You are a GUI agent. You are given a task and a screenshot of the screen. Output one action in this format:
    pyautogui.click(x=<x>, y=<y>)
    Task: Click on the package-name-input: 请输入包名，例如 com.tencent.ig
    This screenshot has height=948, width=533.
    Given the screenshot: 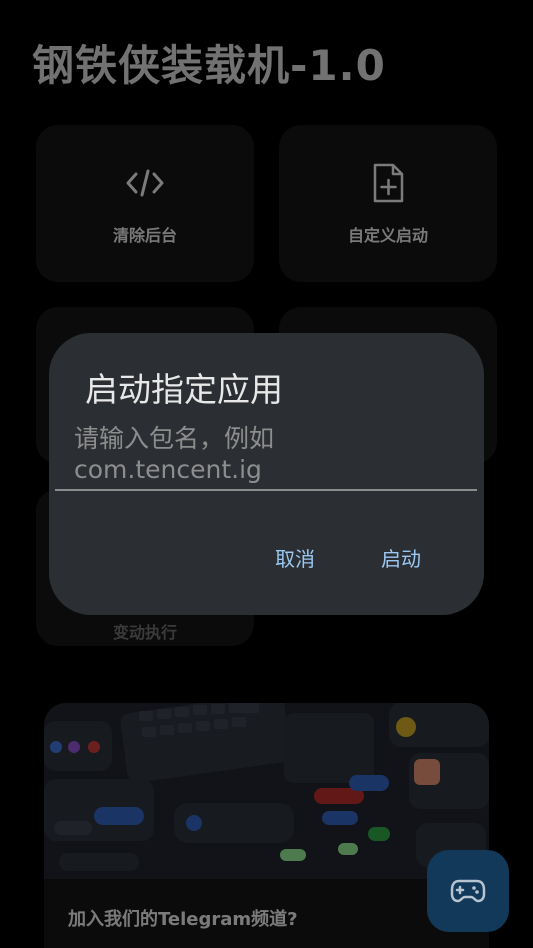 What is the action you would take?
    pyautogui.click(x=266, y=457)
    